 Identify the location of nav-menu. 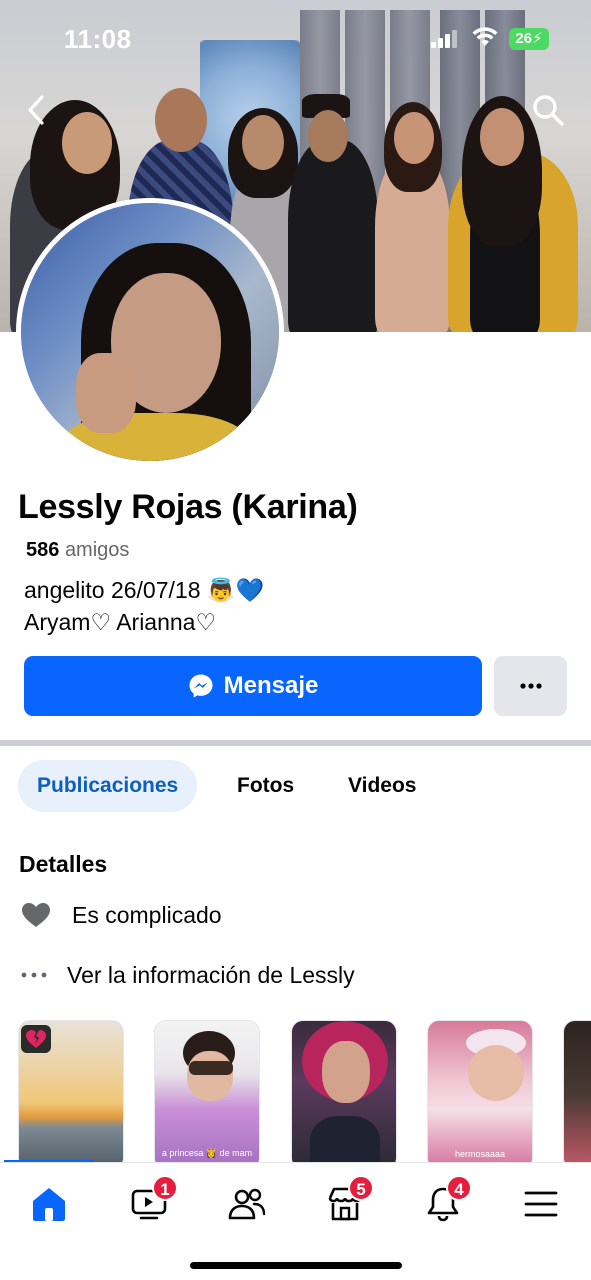
(541, 1204).